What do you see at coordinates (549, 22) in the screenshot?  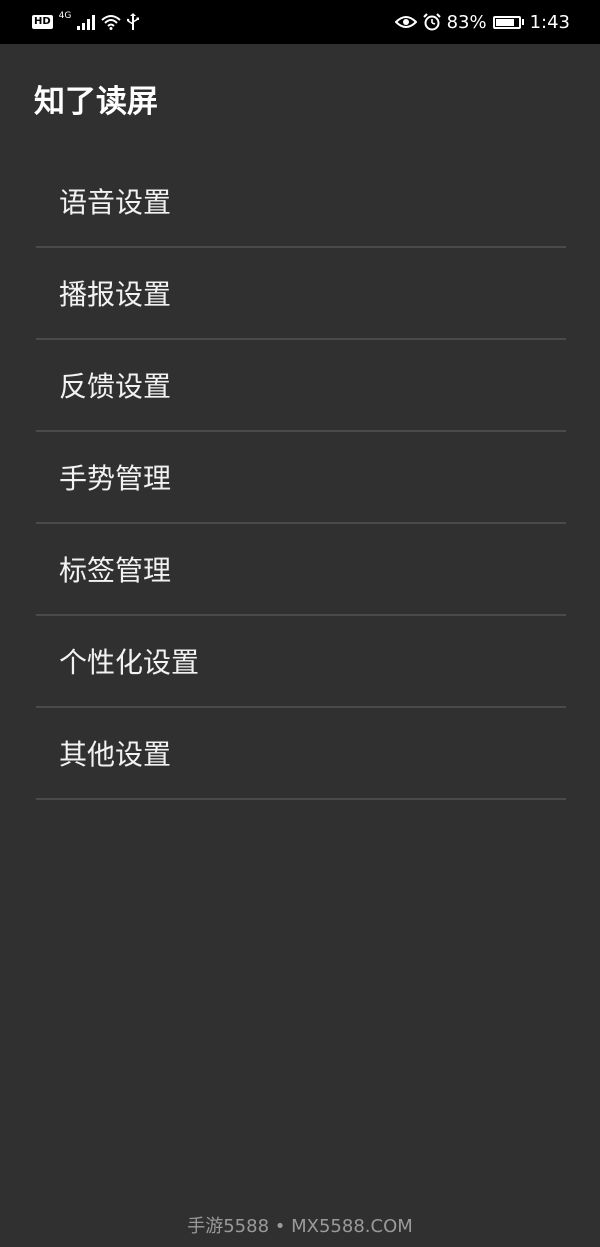 I see `status-time: 1:43` at bounding box center [549, 22].